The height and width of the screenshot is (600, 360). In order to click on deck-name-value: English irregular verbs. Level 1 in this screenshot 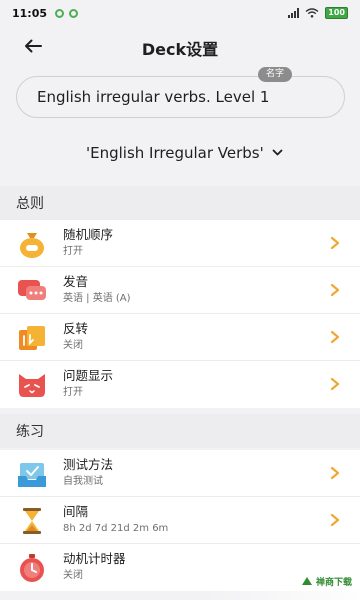, I will do `click(153, 97)`.